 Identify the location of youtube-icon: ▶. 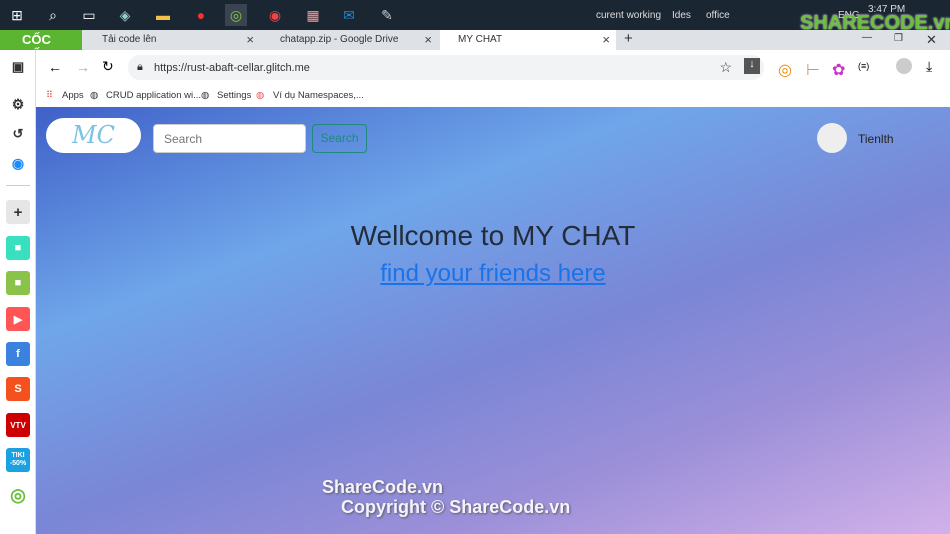
(18, 319).